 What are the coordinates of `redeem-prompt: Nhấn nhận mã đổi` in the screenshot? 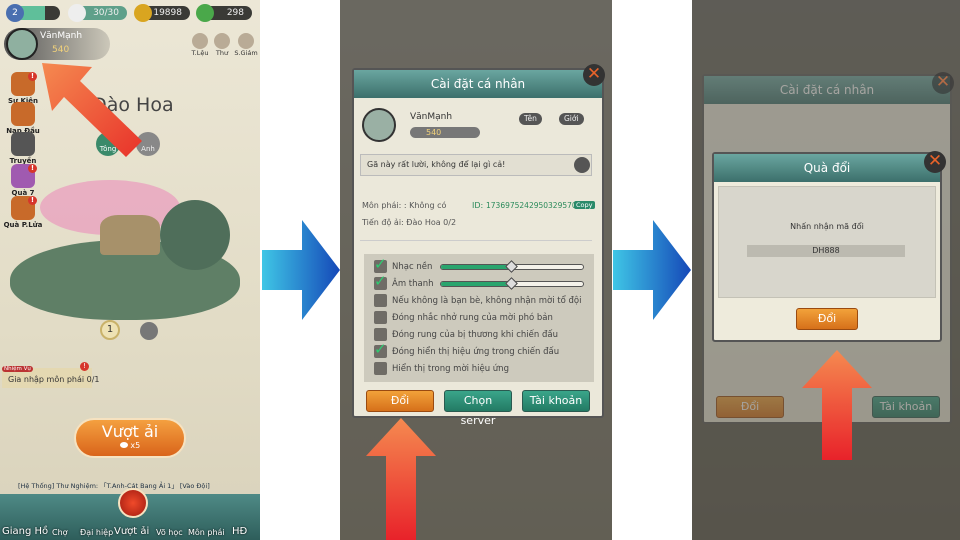 It's located at (827, 226).